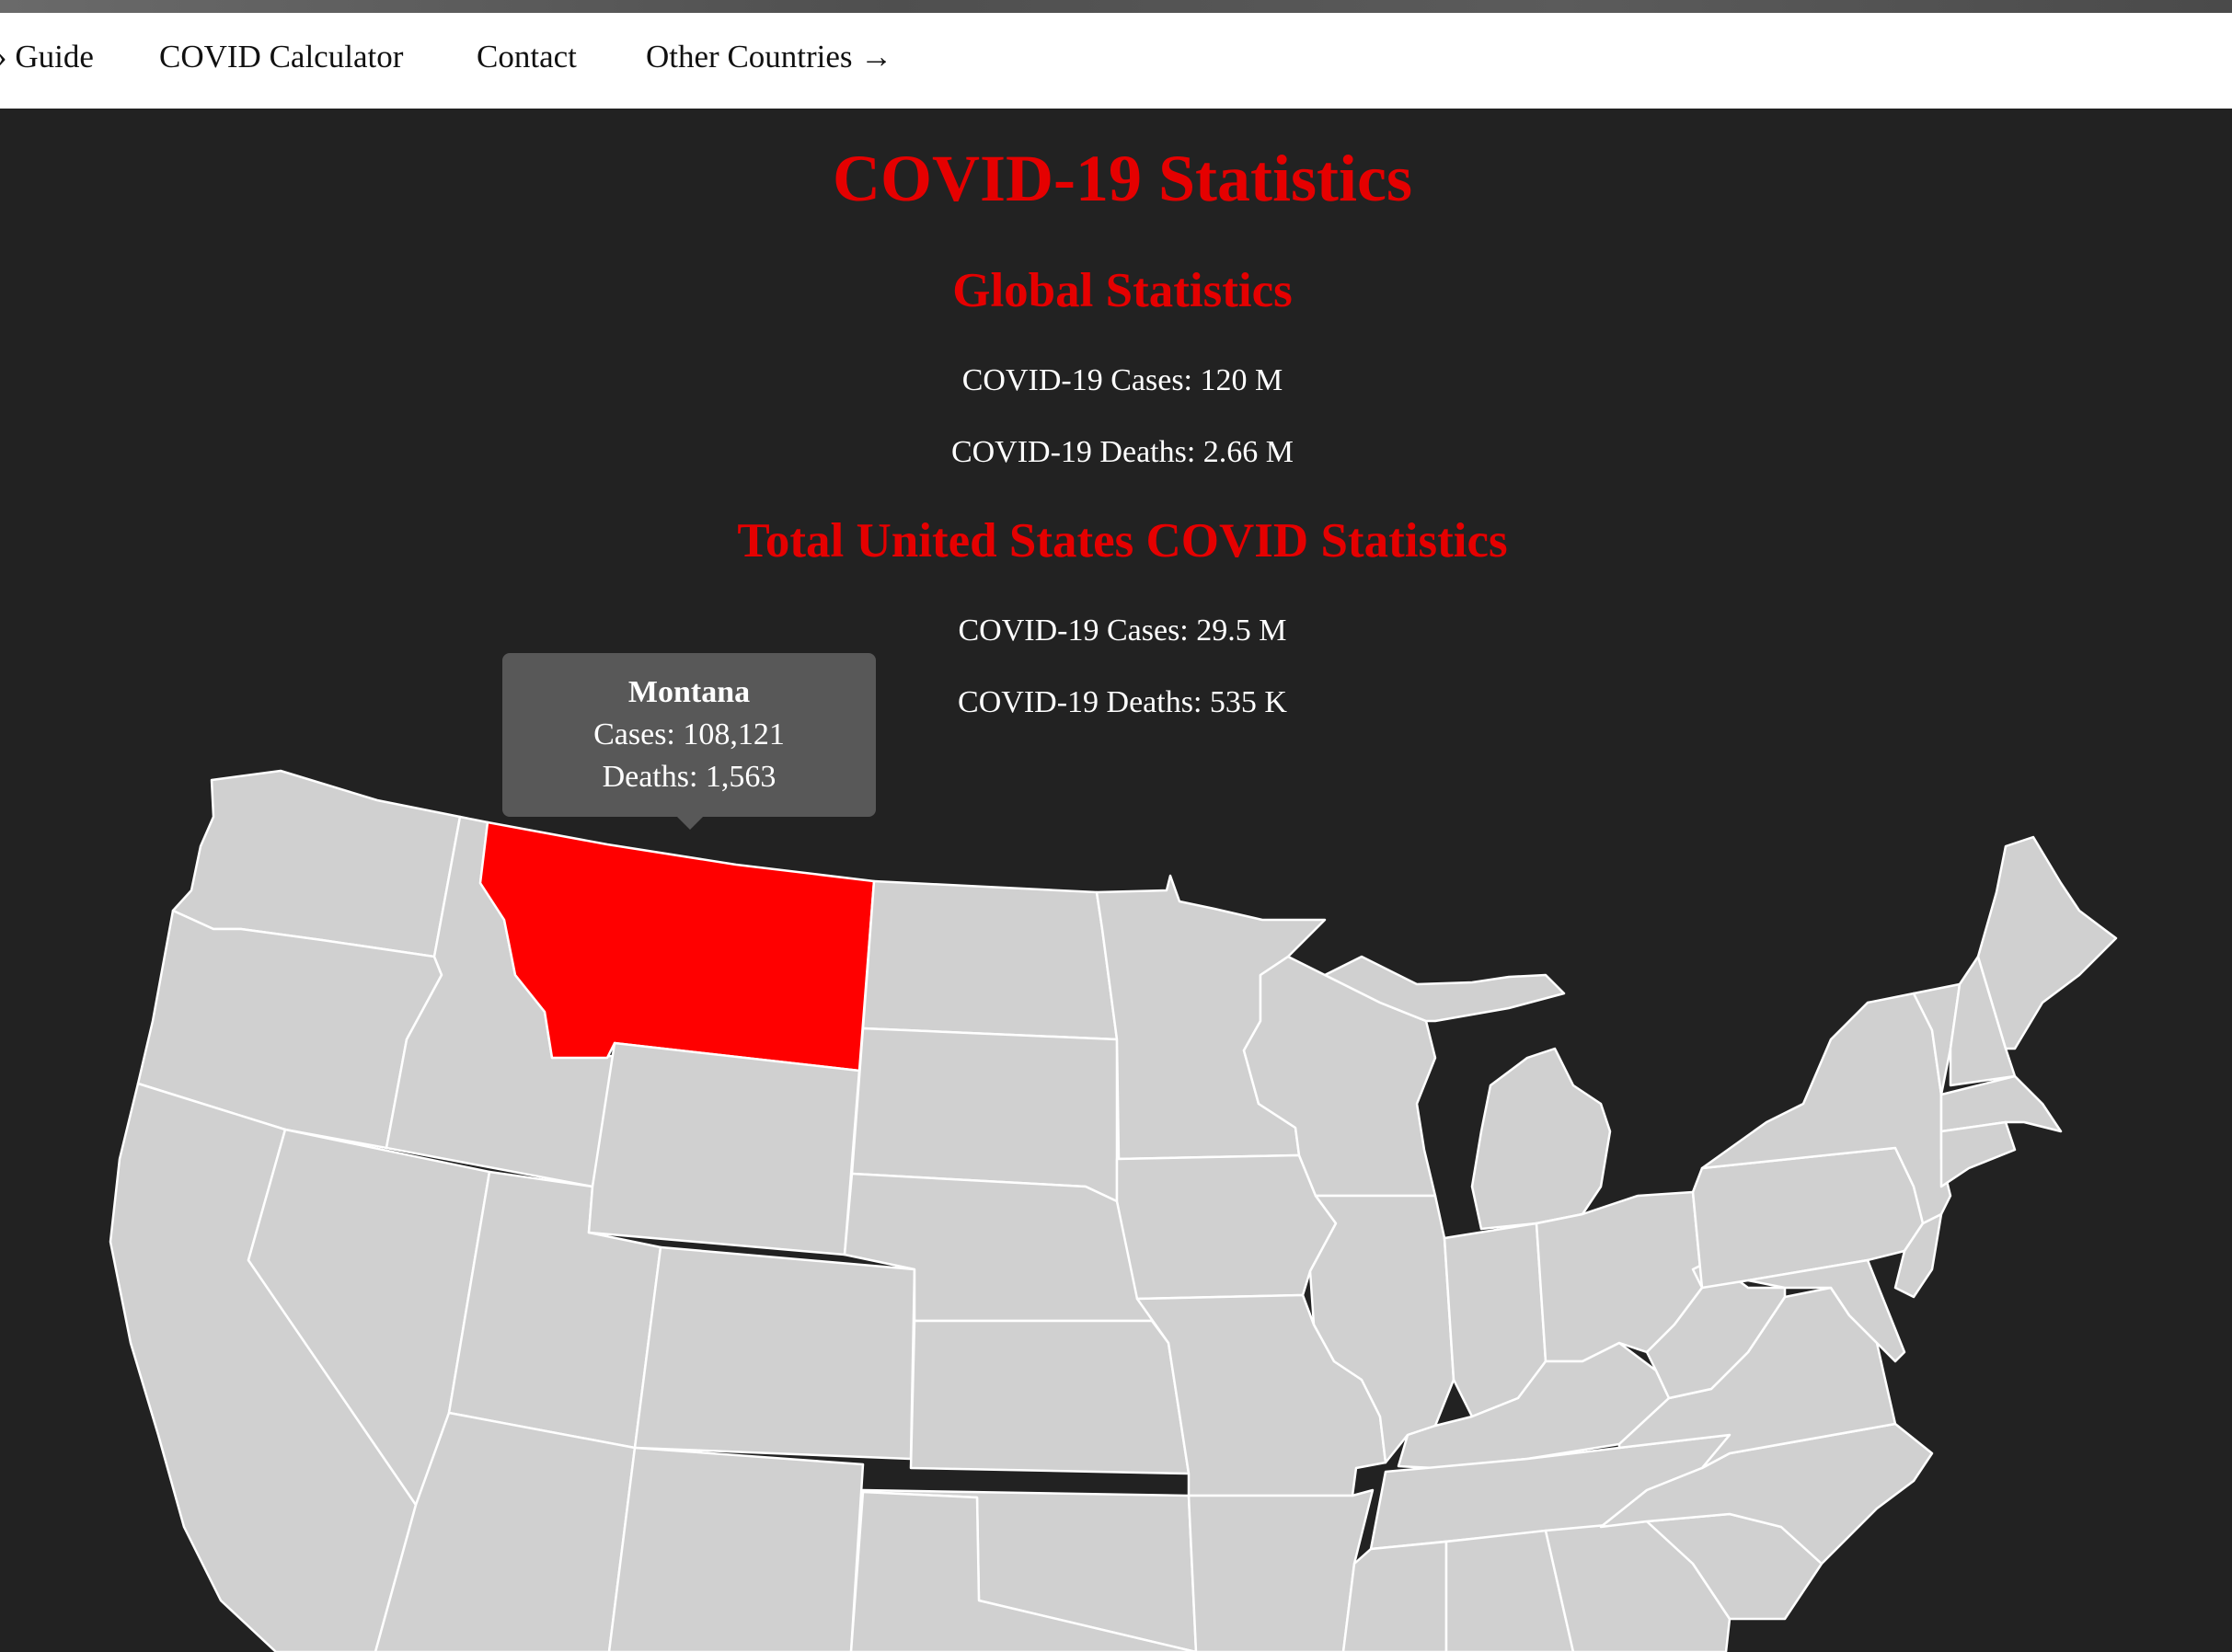  I want to click on state-new-mexico, so click(736, 1549).